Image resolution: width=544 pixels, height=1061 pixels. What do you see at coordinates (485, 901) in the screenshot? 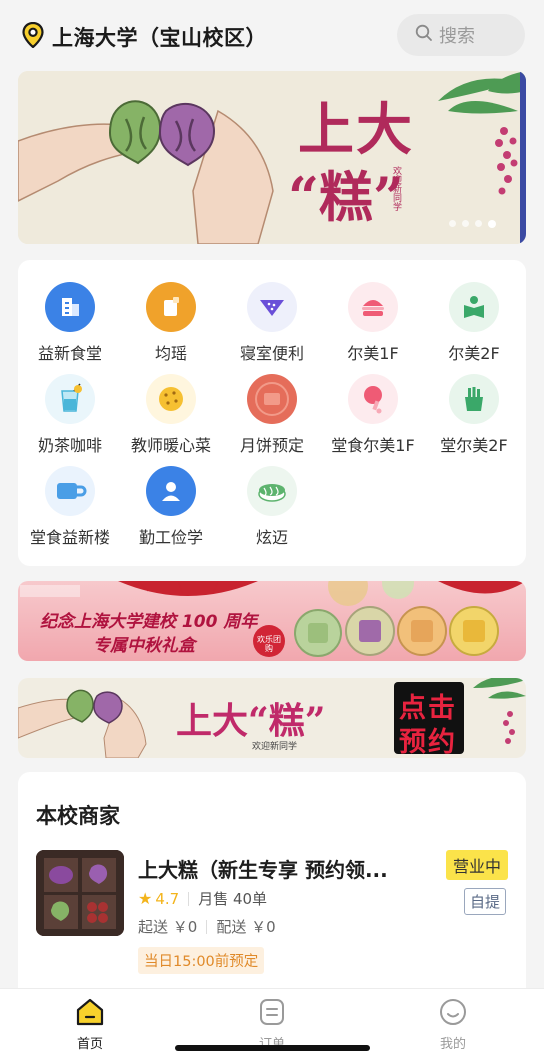
I see `pickup-badge: 自提` at bounding box center [485, 901].